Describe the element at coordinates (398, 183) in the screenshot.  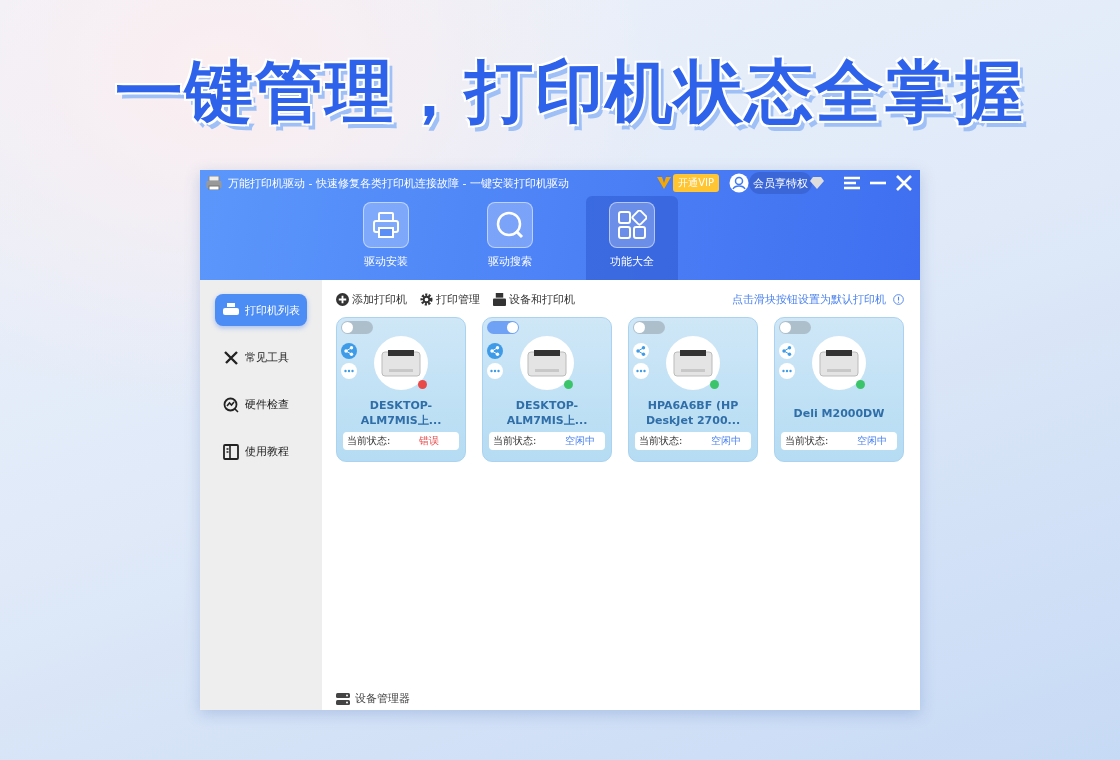
I see `window-title: 万能打印机驱动 - 快速修复各类打印机连接故障 - 一键安装打印机驱动` at that location.